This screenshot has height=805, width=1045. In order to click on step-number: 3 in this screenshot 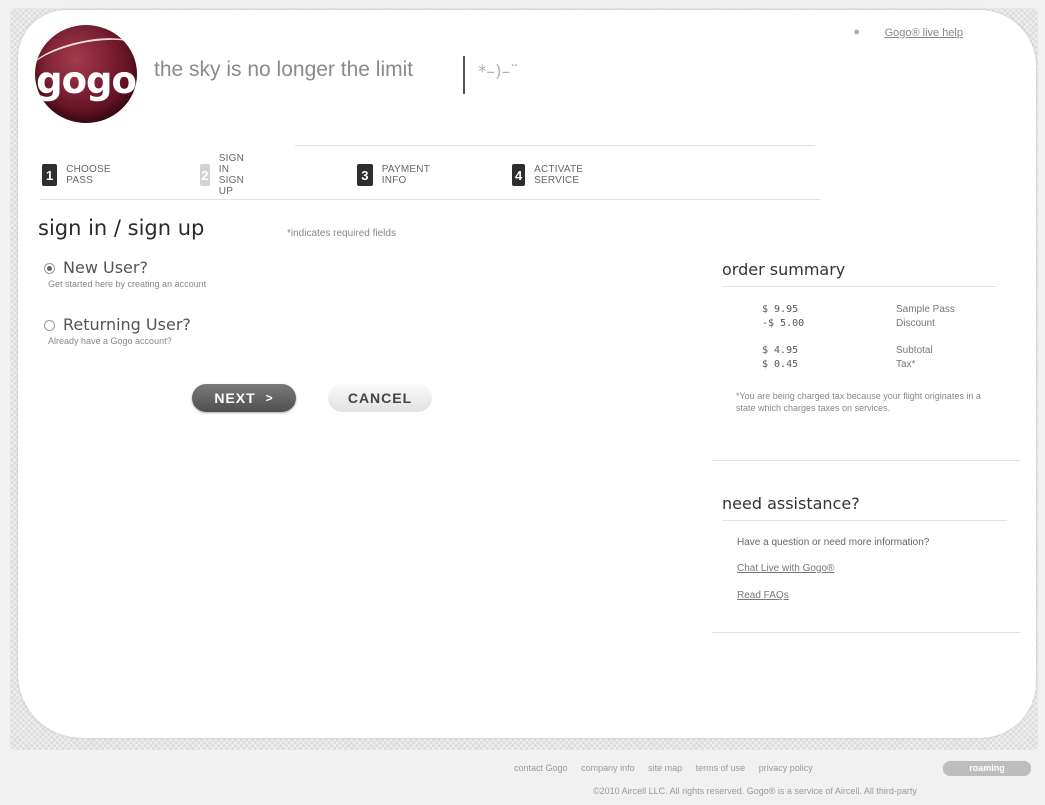, I will do `click(365, 175)`.